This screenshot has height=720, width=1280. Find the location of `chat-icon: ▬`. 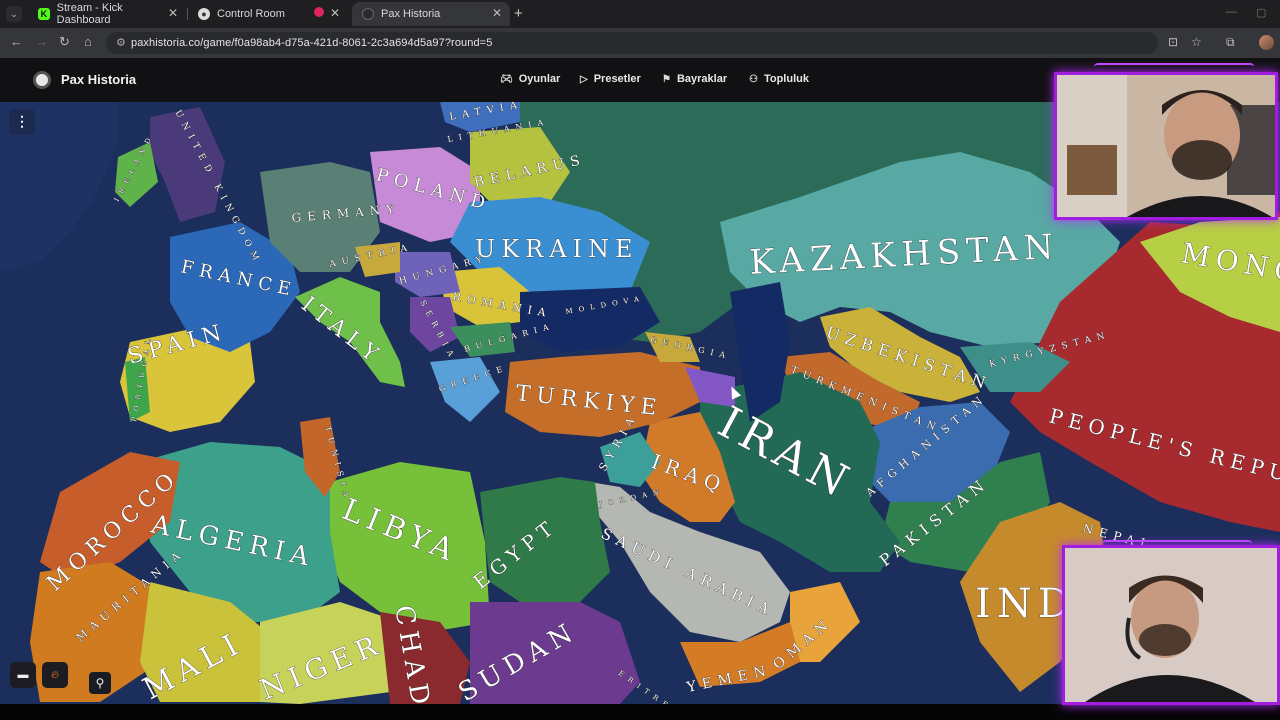

chat-icon: ▬ is located at coordinates (23, 675).